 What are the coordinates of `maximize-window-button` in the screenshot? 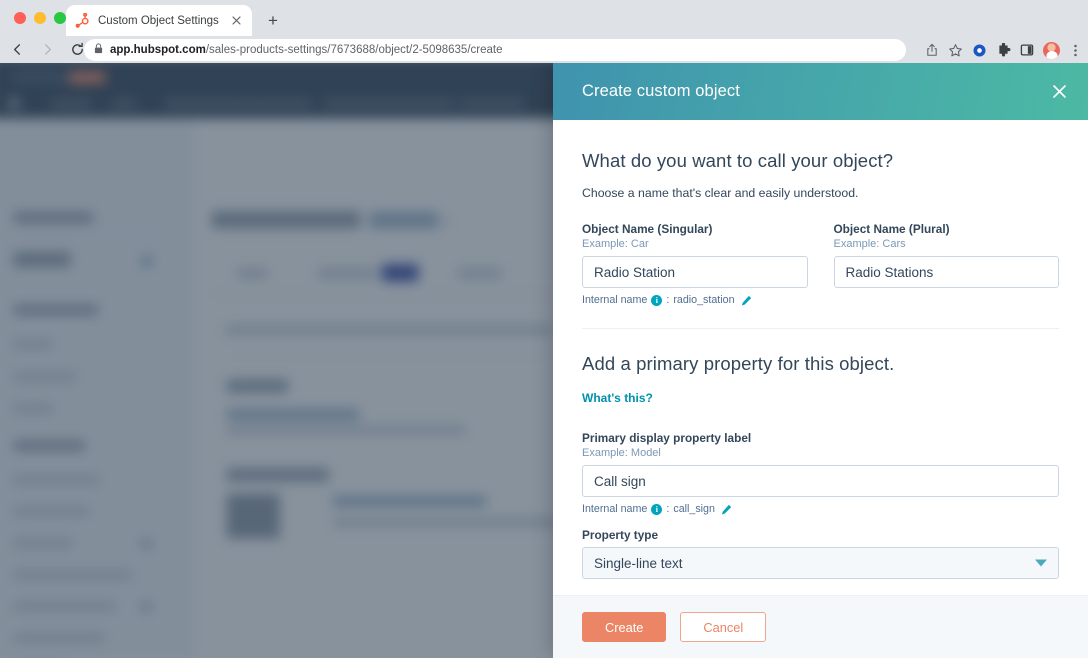 It's located at (60, 18).